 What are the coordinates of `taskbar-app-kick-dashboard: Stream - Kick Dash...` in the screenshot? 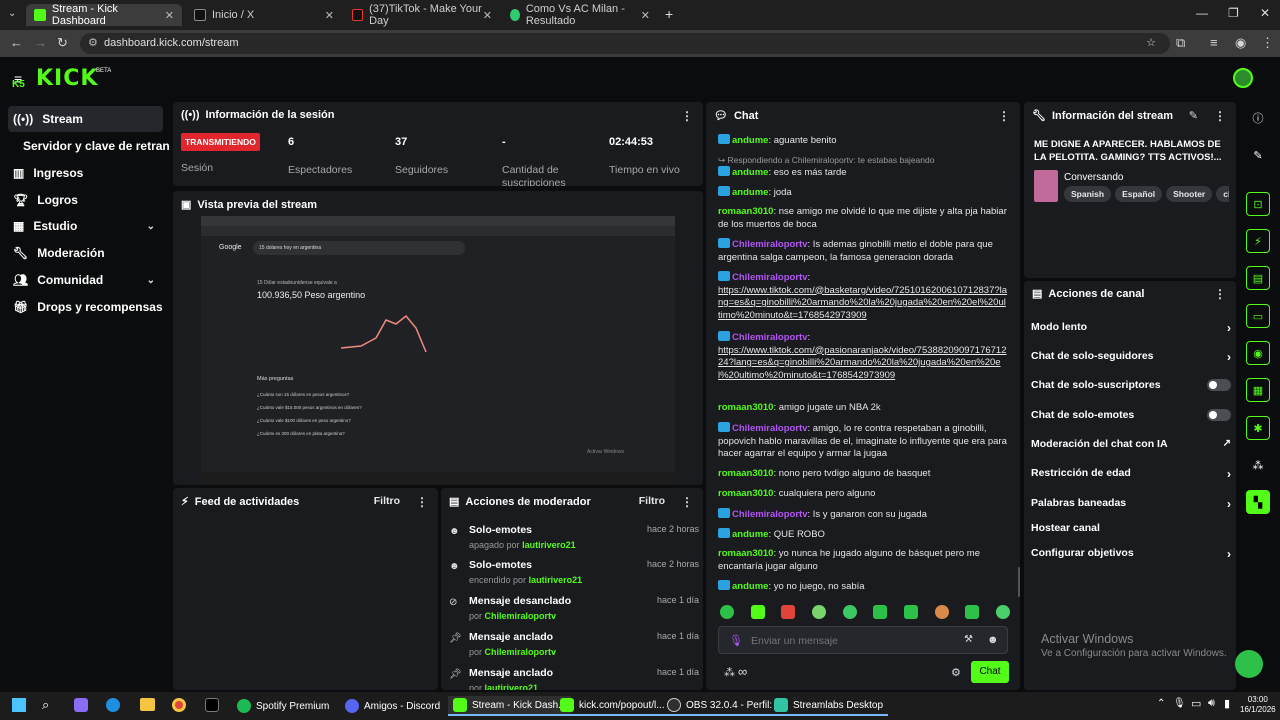 It's located at (510, 706).